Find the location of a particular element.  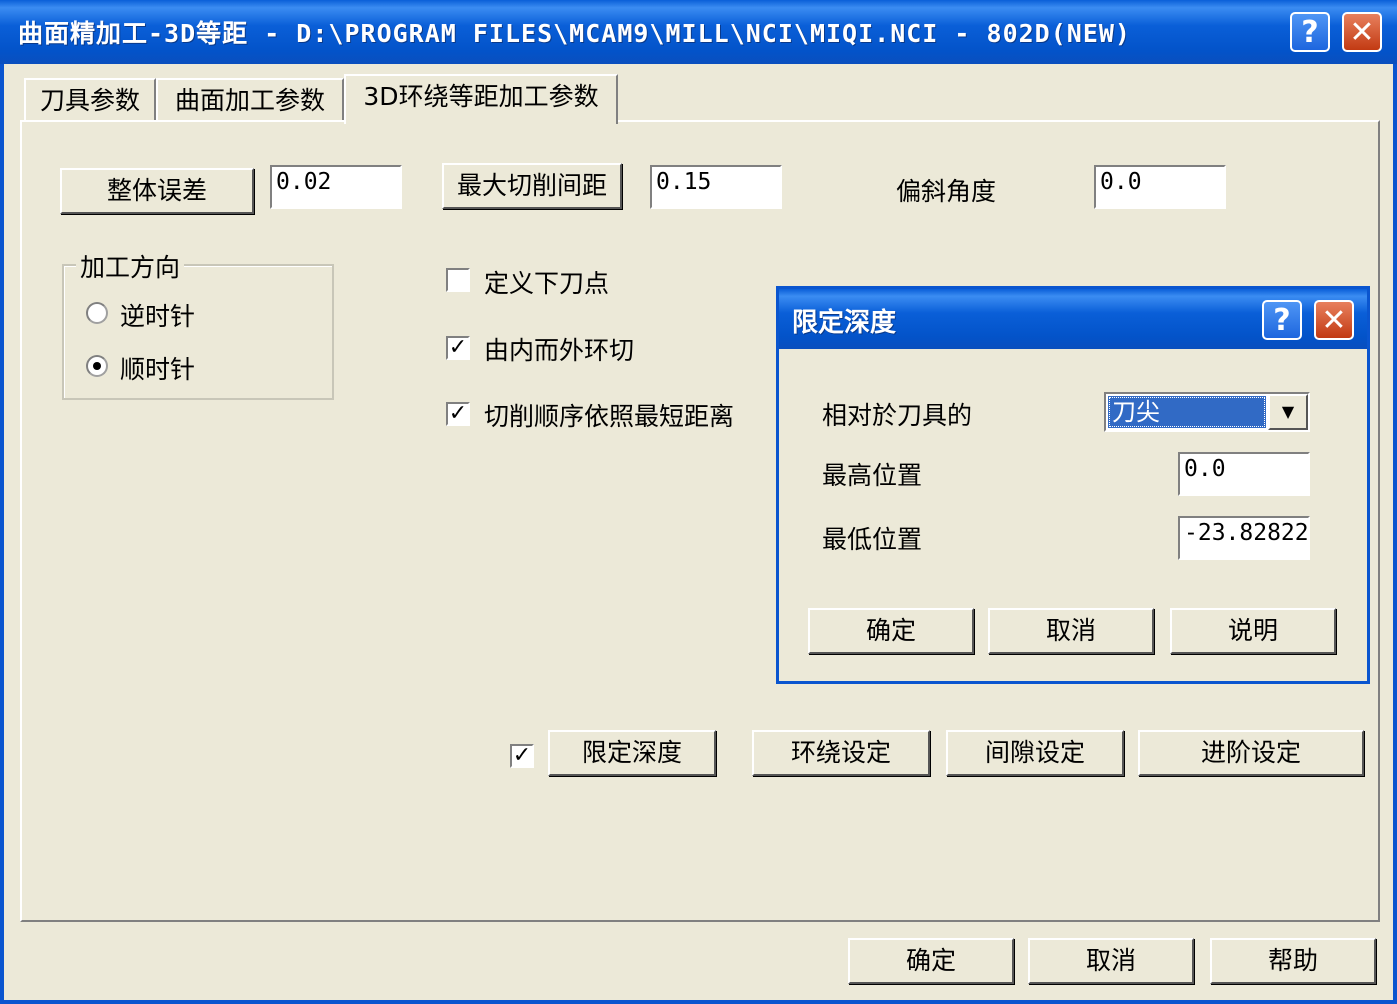

dialog-help-question-icon: ? is located at coordinates (1282, 320).